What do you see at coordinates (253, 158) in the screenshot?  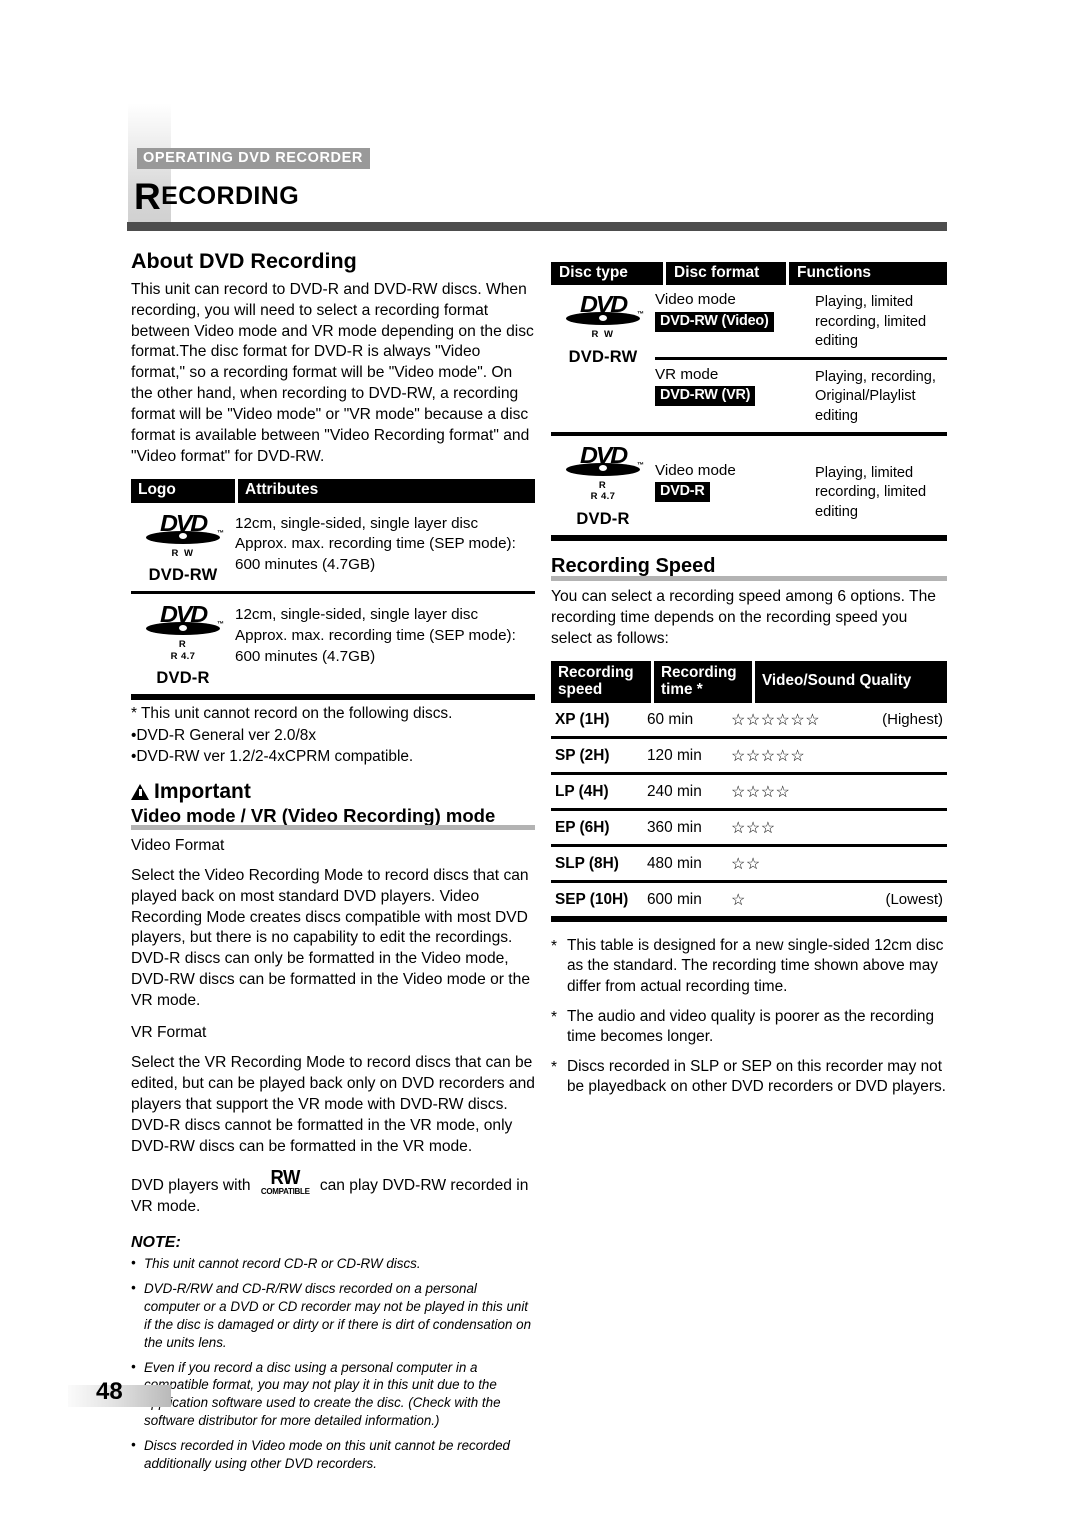 I see `section-kicker: OPERATING DVD RECORDER` at bounding box center [253, 158].